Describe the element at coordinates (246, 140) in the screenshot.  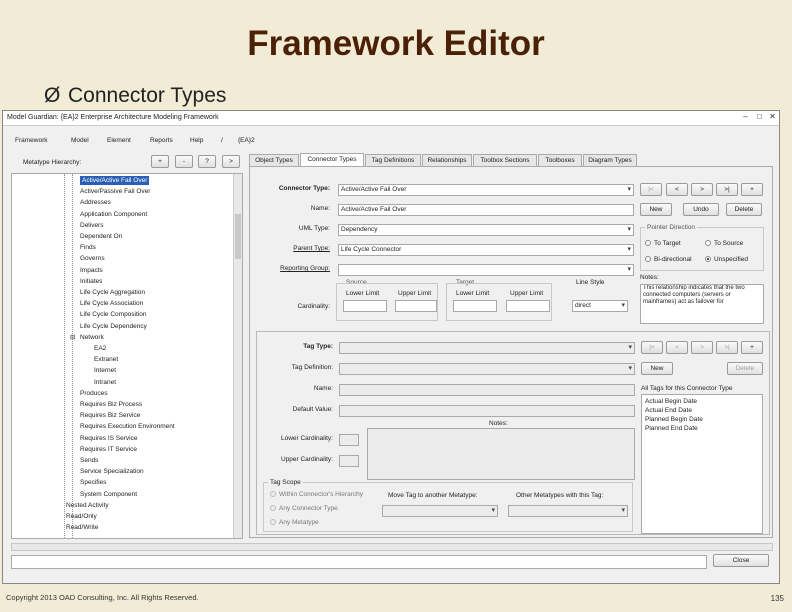
I see `menu-ea2: {EA}2` at that location.